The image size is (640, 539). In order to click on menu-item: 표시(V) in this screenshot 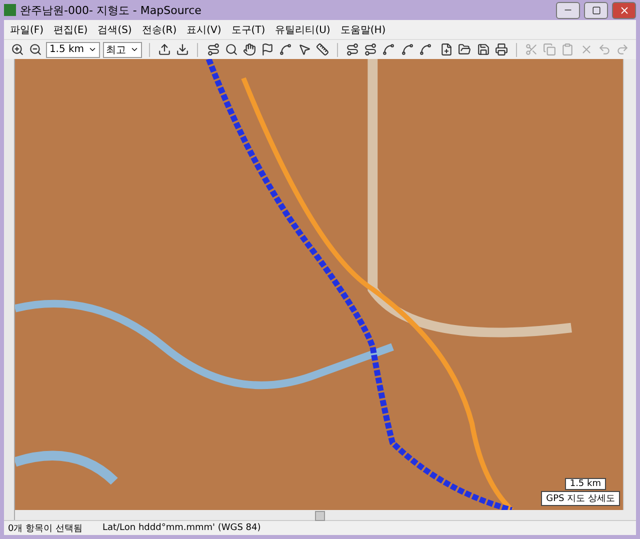, I will do `click(204, 29)`.